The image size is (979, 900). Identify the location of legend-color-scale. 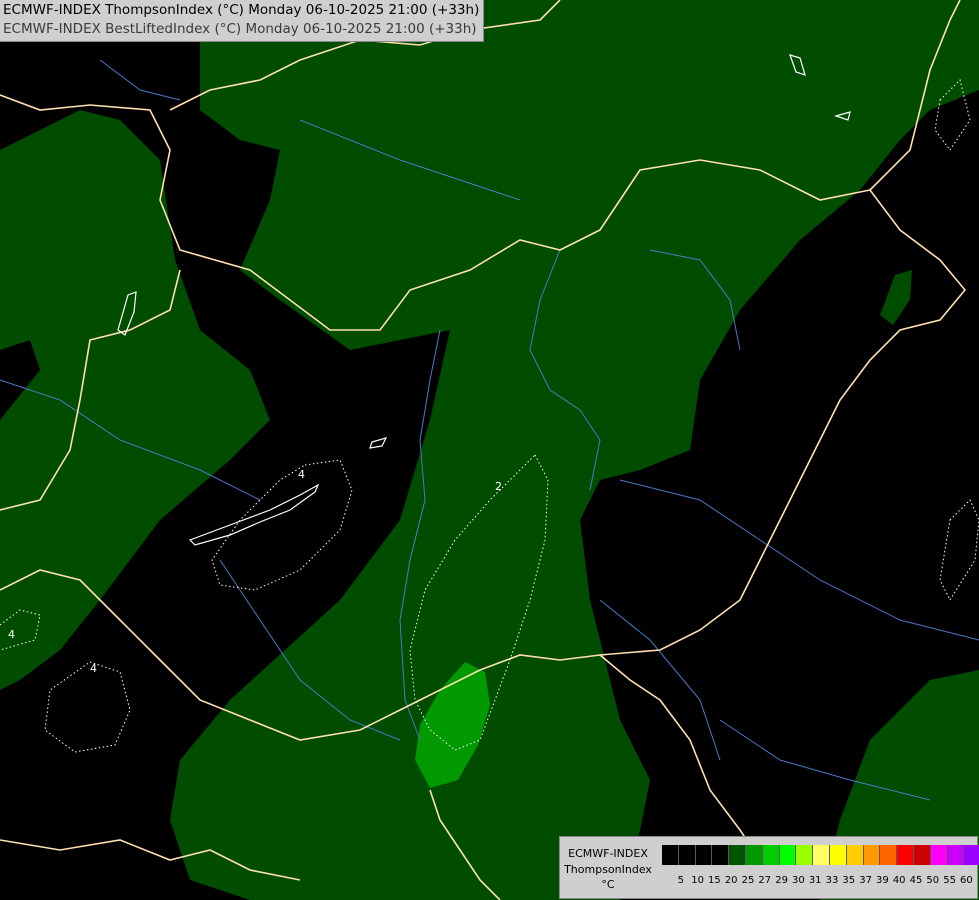
(820, 855).